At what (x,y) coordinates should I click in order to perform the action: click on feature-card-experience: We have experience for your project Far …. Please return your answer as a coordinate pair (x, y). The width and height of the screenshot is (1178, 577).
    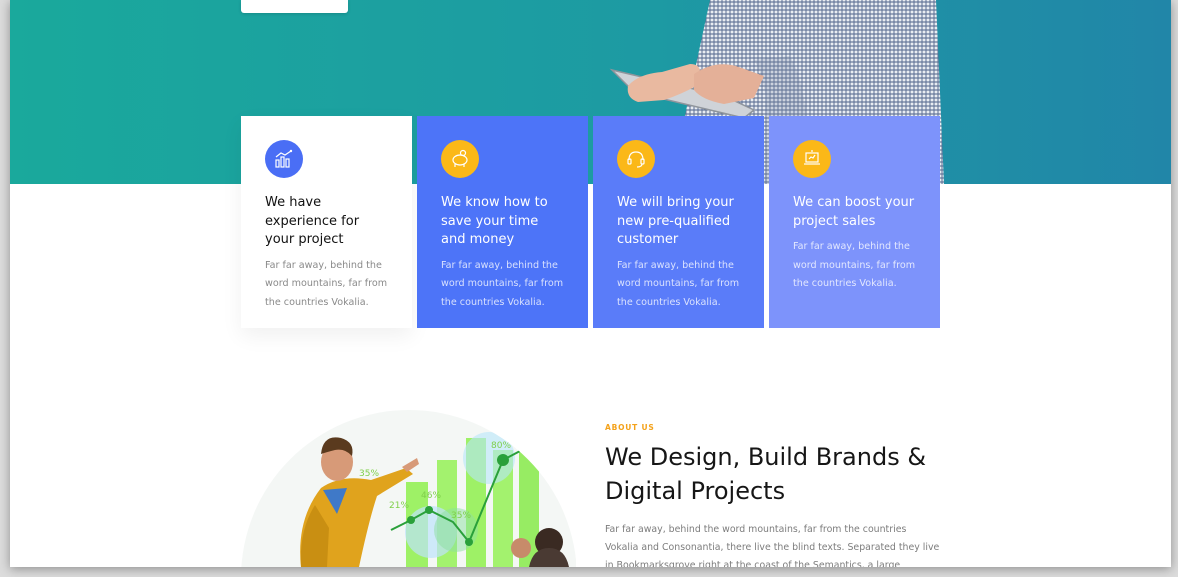
    Looking at the image, I should click on (326, 222).